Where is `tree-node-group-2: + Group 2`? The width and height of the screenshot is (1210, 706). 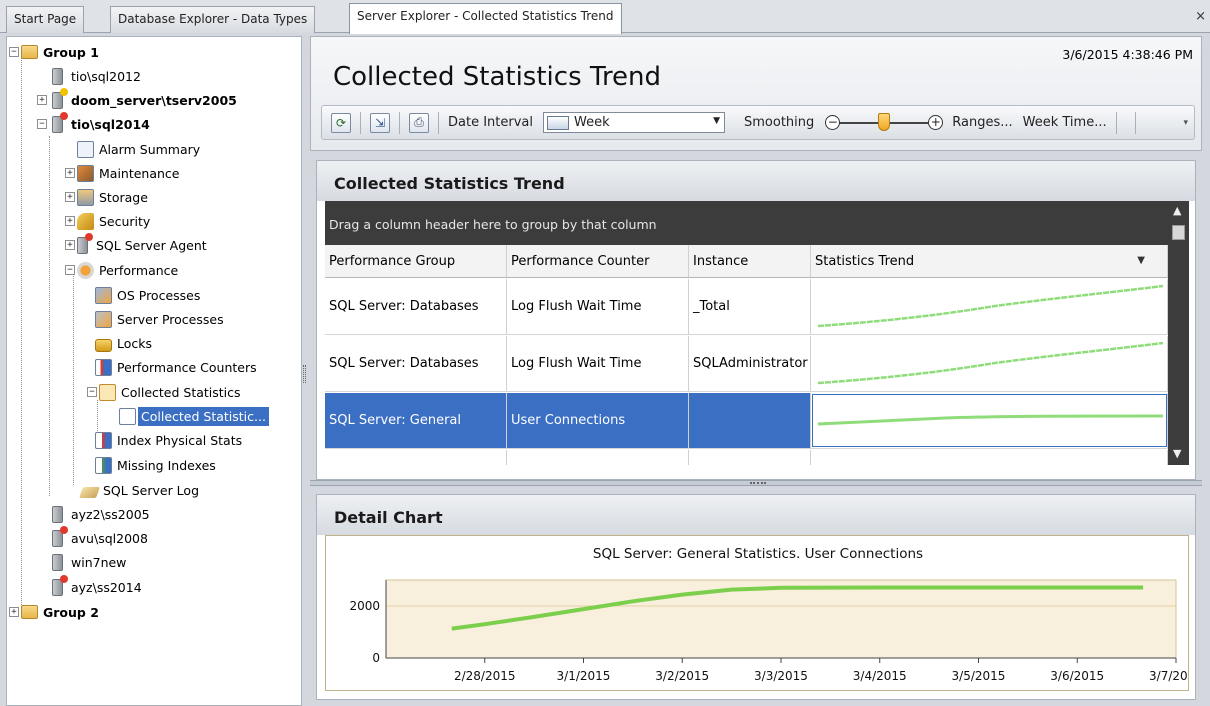
tree-node-group-2: + Group 2 is located at coordinates (54, 612).